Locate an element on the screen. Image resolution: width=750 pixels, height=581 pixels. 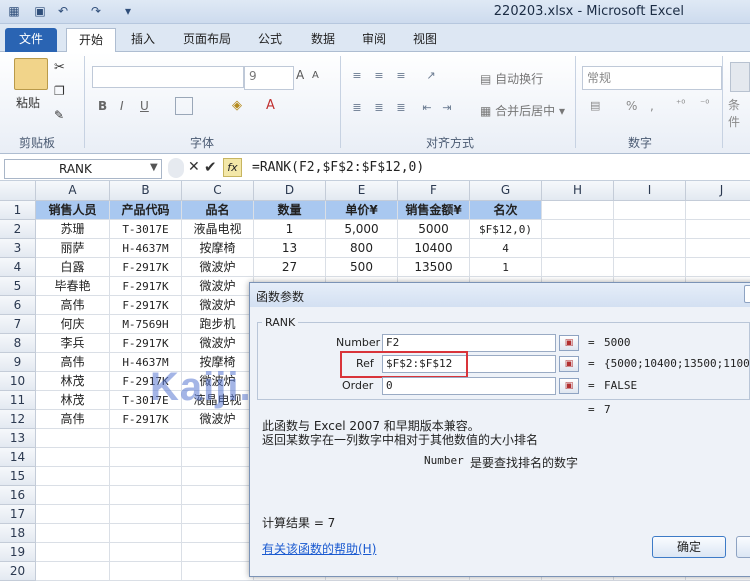
font-name-combobox is located at coordinates (168, 77).